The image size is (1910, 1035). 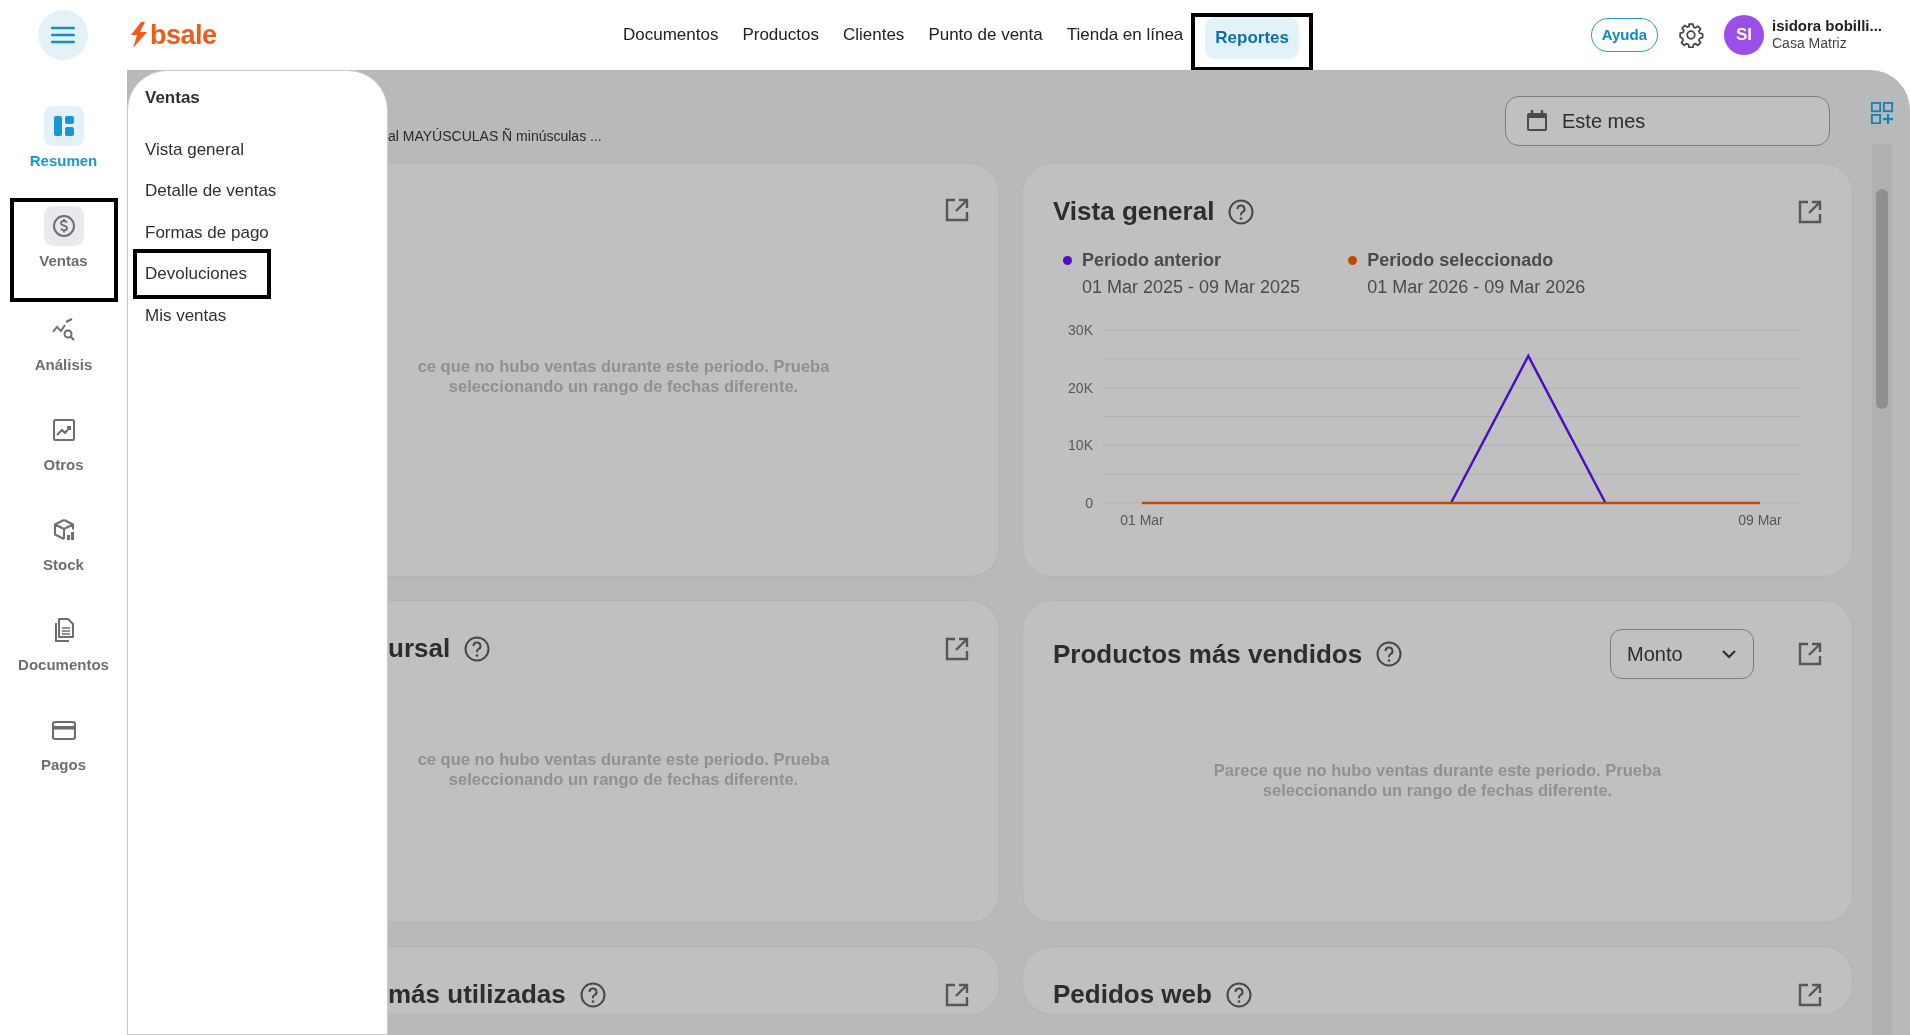 What do you see at coordinates (1191, 287) in the screenshot?
I see `date-range: 01 Mar 2025 - 09 Mar 2025` at bounding box center [1191, 287].